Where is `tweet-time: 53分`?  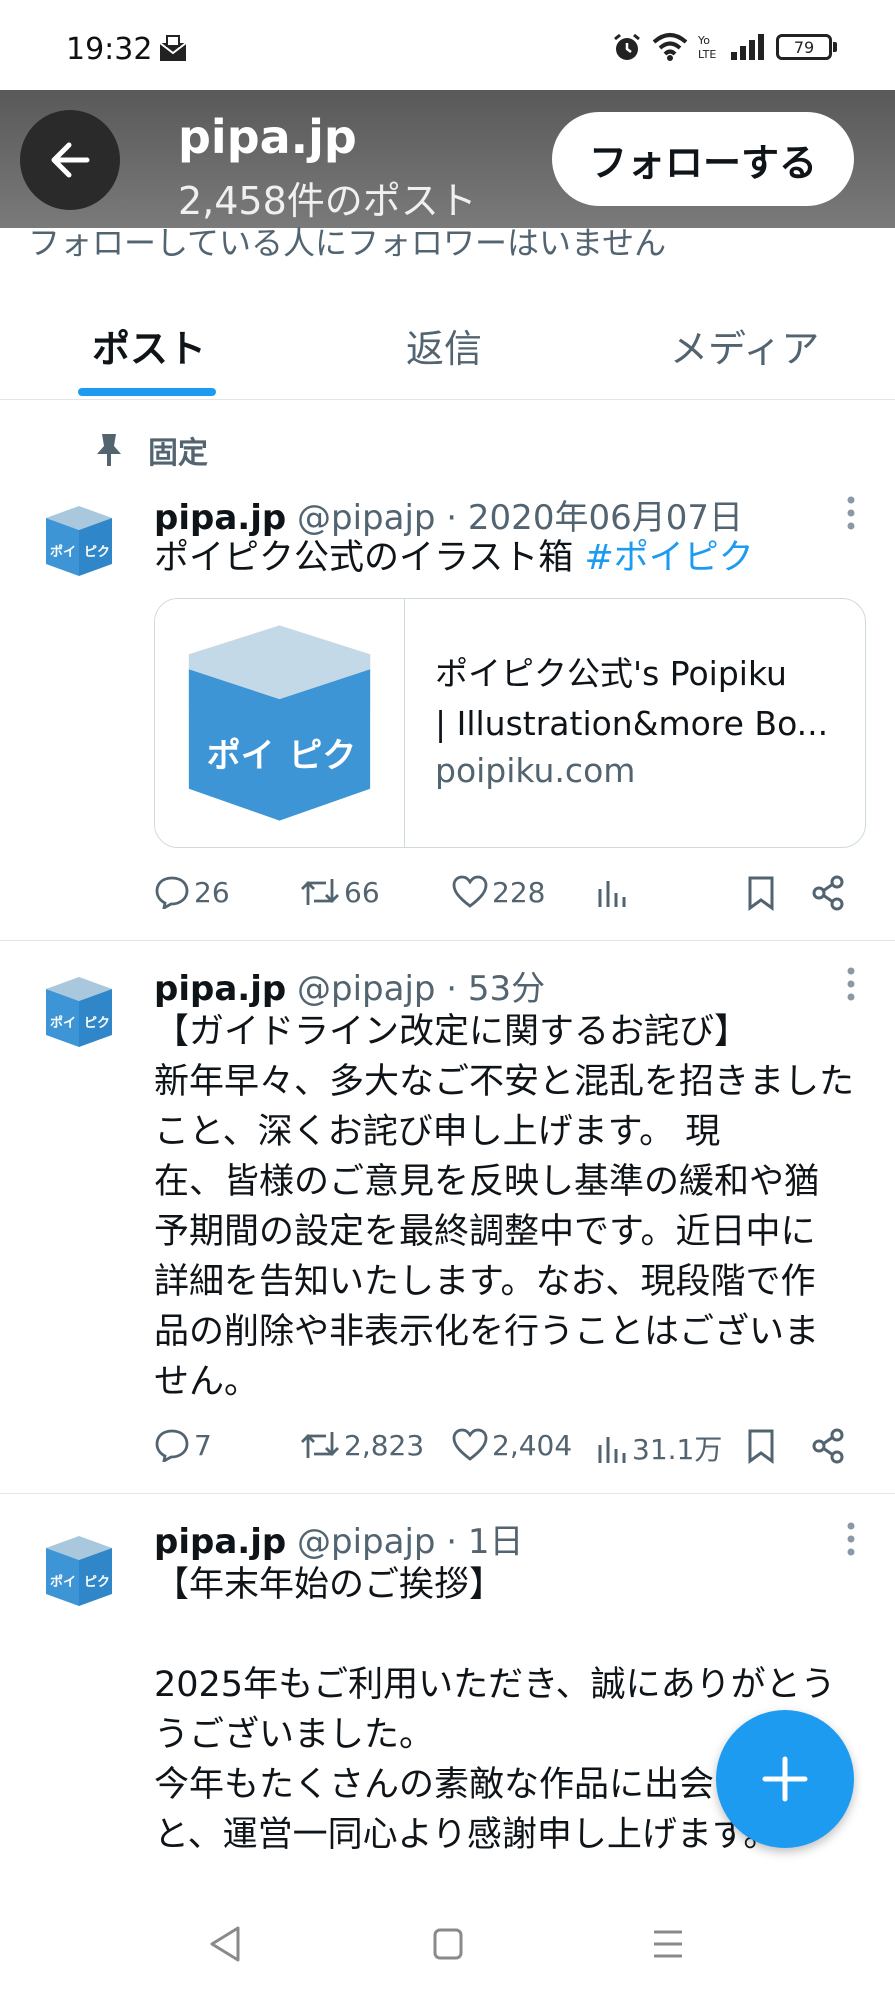 tweet-time: 53分 is located at coordinates (506, 989).